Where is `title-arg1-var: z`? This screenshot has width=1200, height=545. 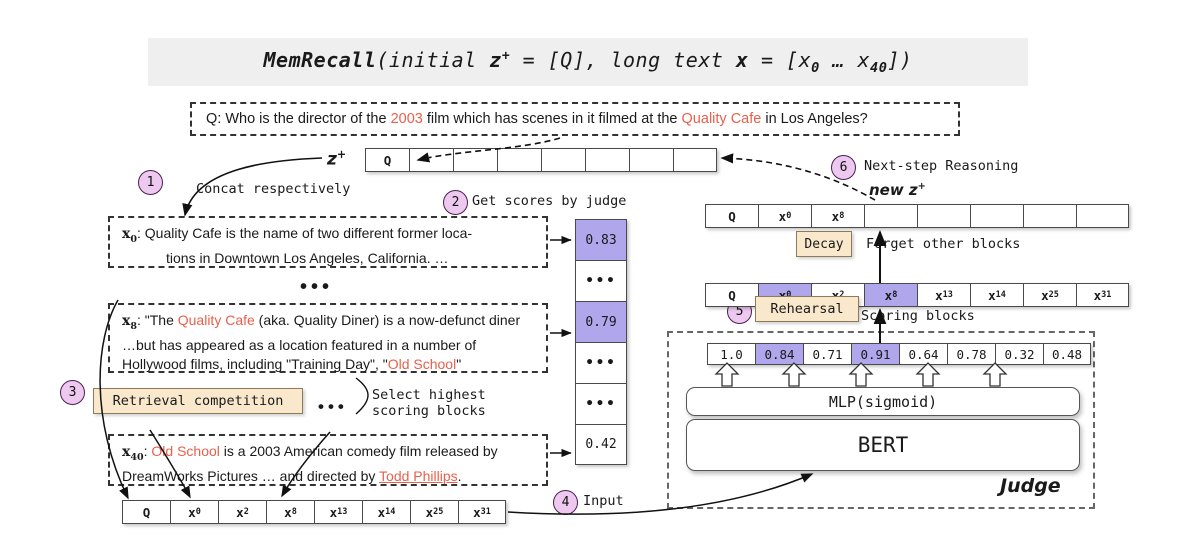
title-arg1-var: z is located at coordinates (495, 60).